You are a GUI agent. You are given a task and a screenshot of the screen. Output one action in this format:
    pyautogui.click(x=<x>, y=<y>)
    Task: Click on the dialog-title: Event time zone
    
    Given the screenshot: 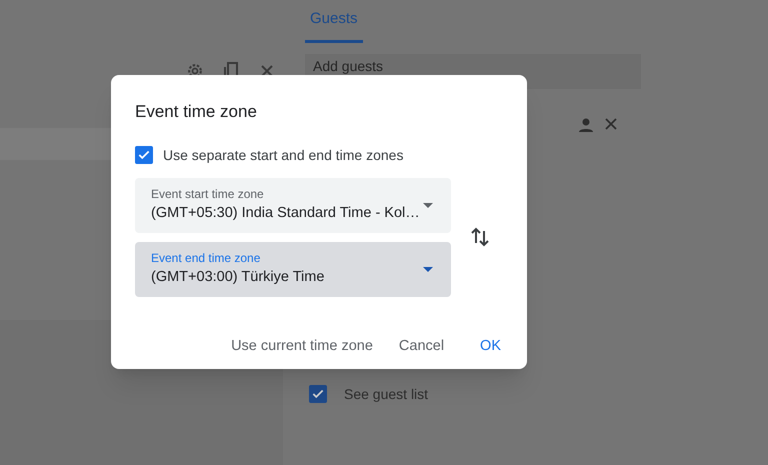 What is the action you would take?
    pyautogui.click(x=196, y=112)
    